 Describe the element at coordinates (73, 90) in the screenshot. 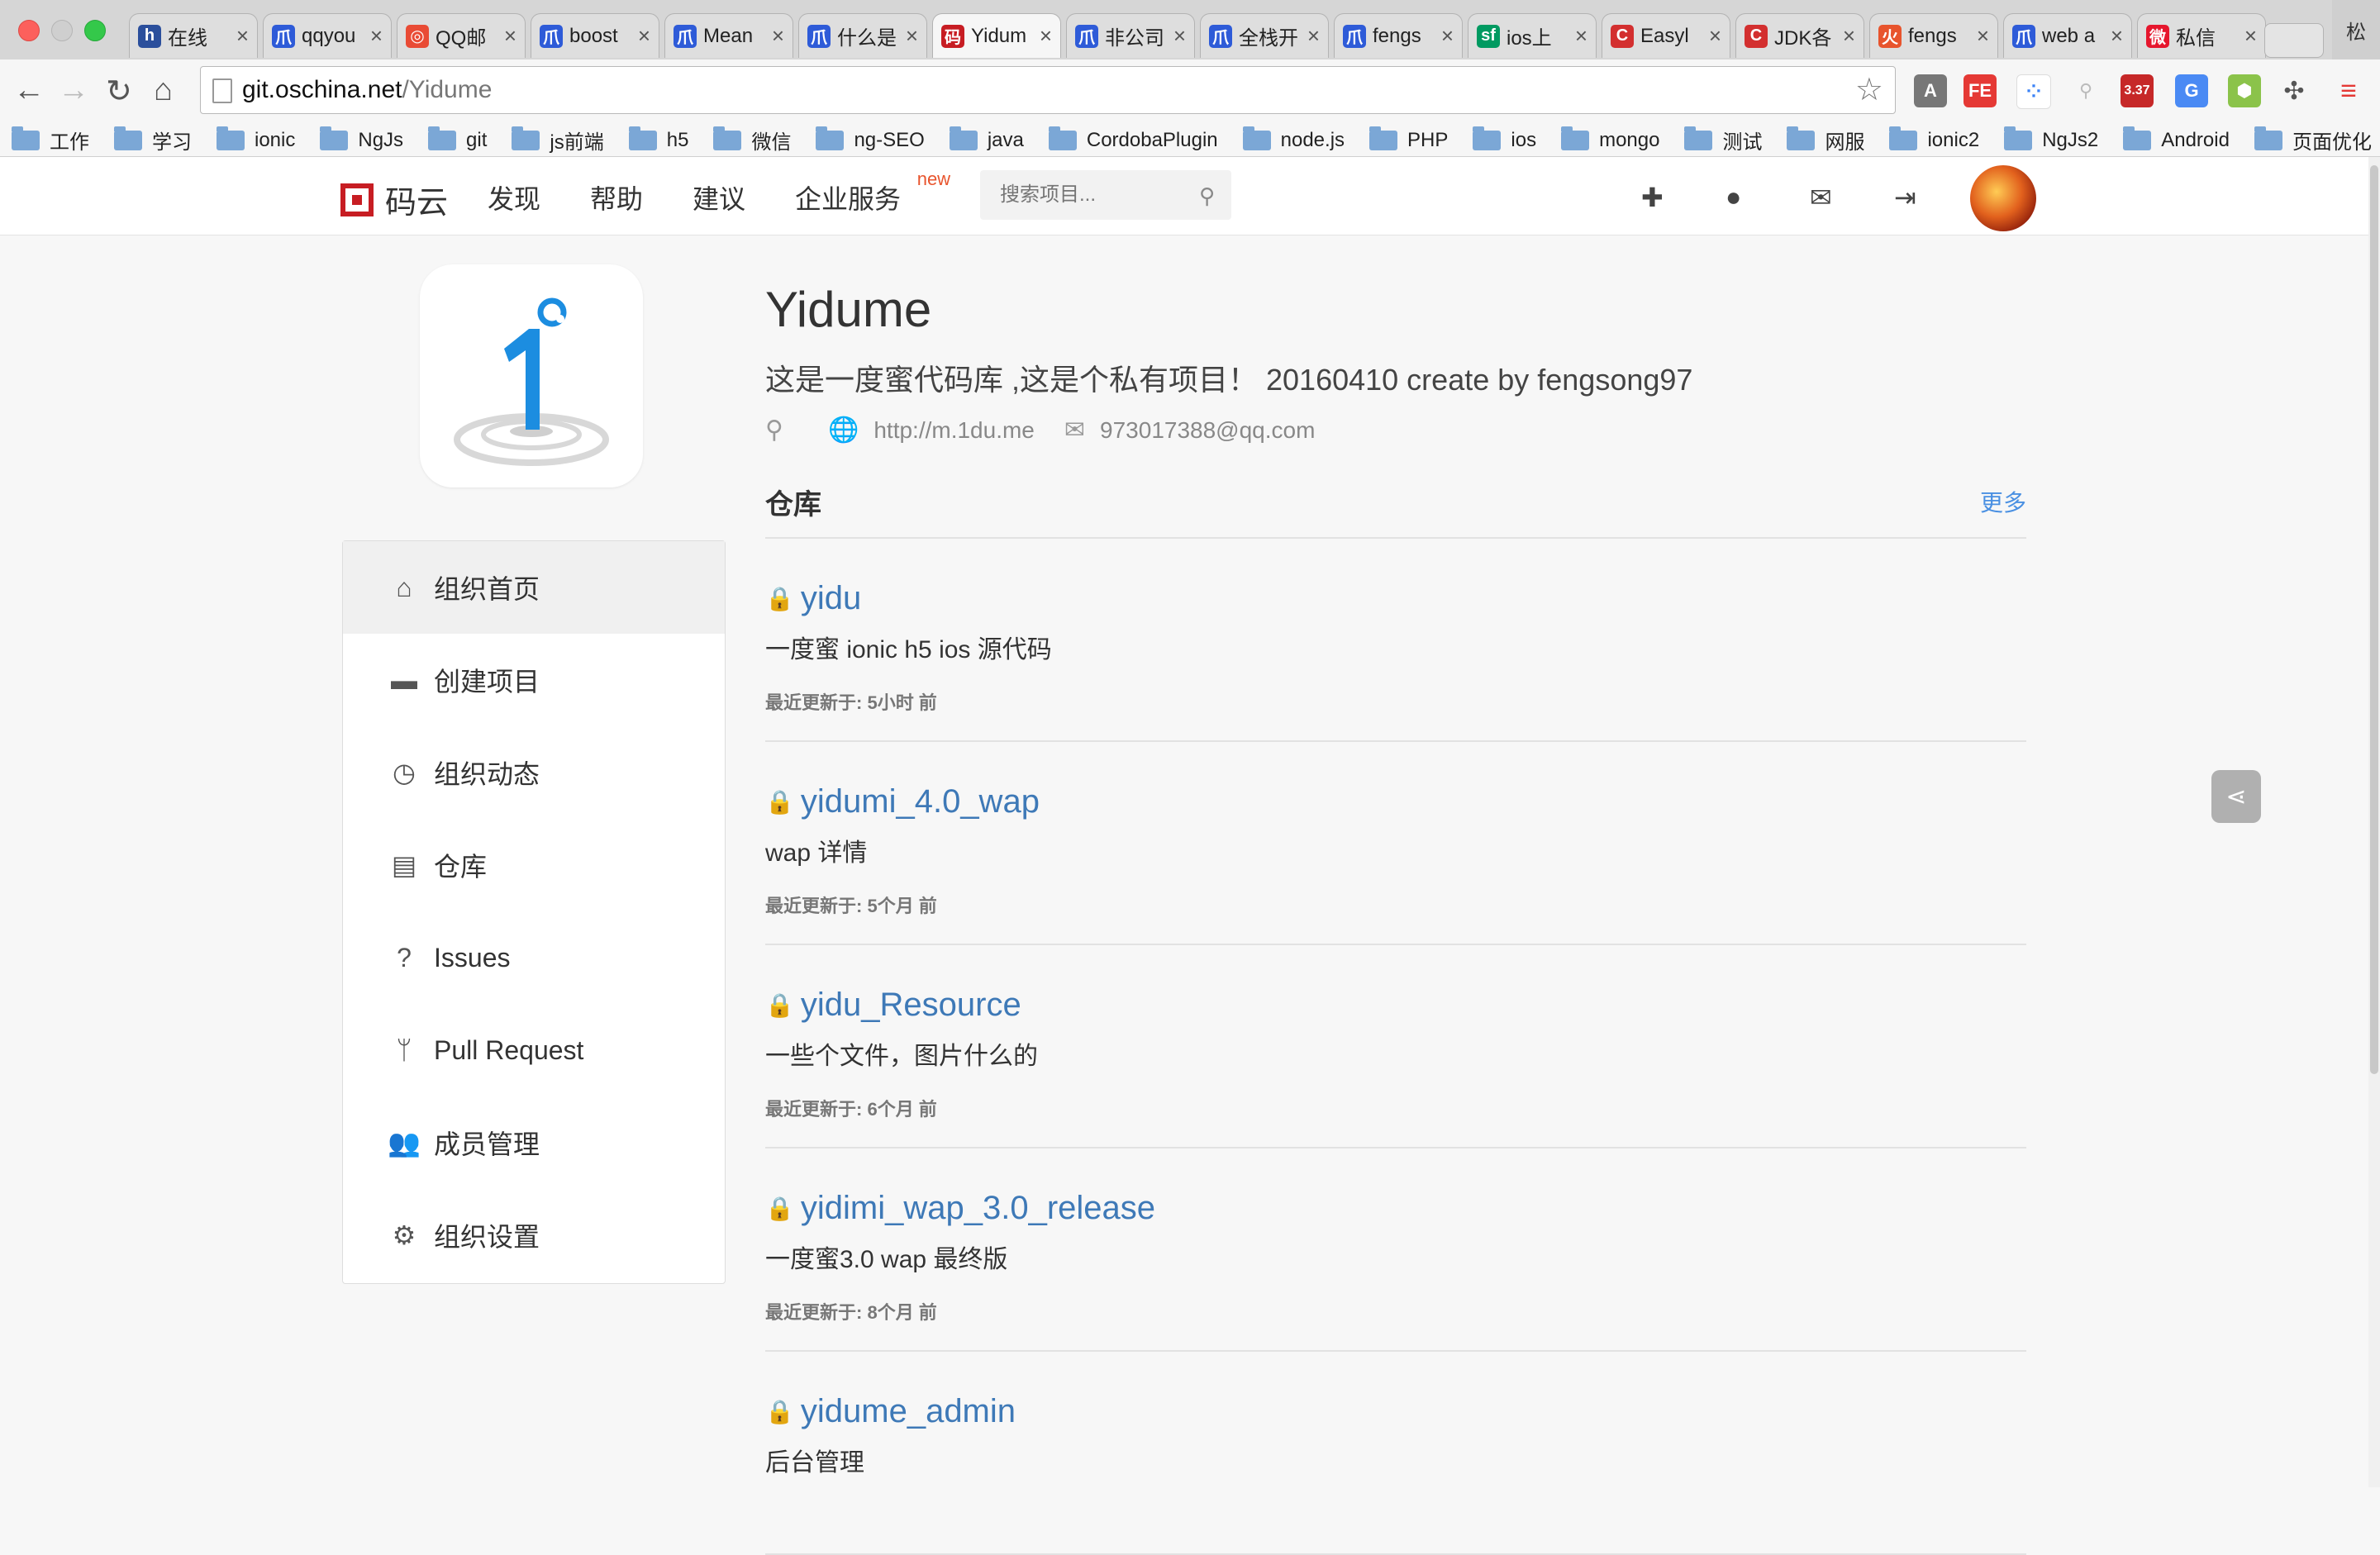

I see `forward-arrow-icon: →` at that location.